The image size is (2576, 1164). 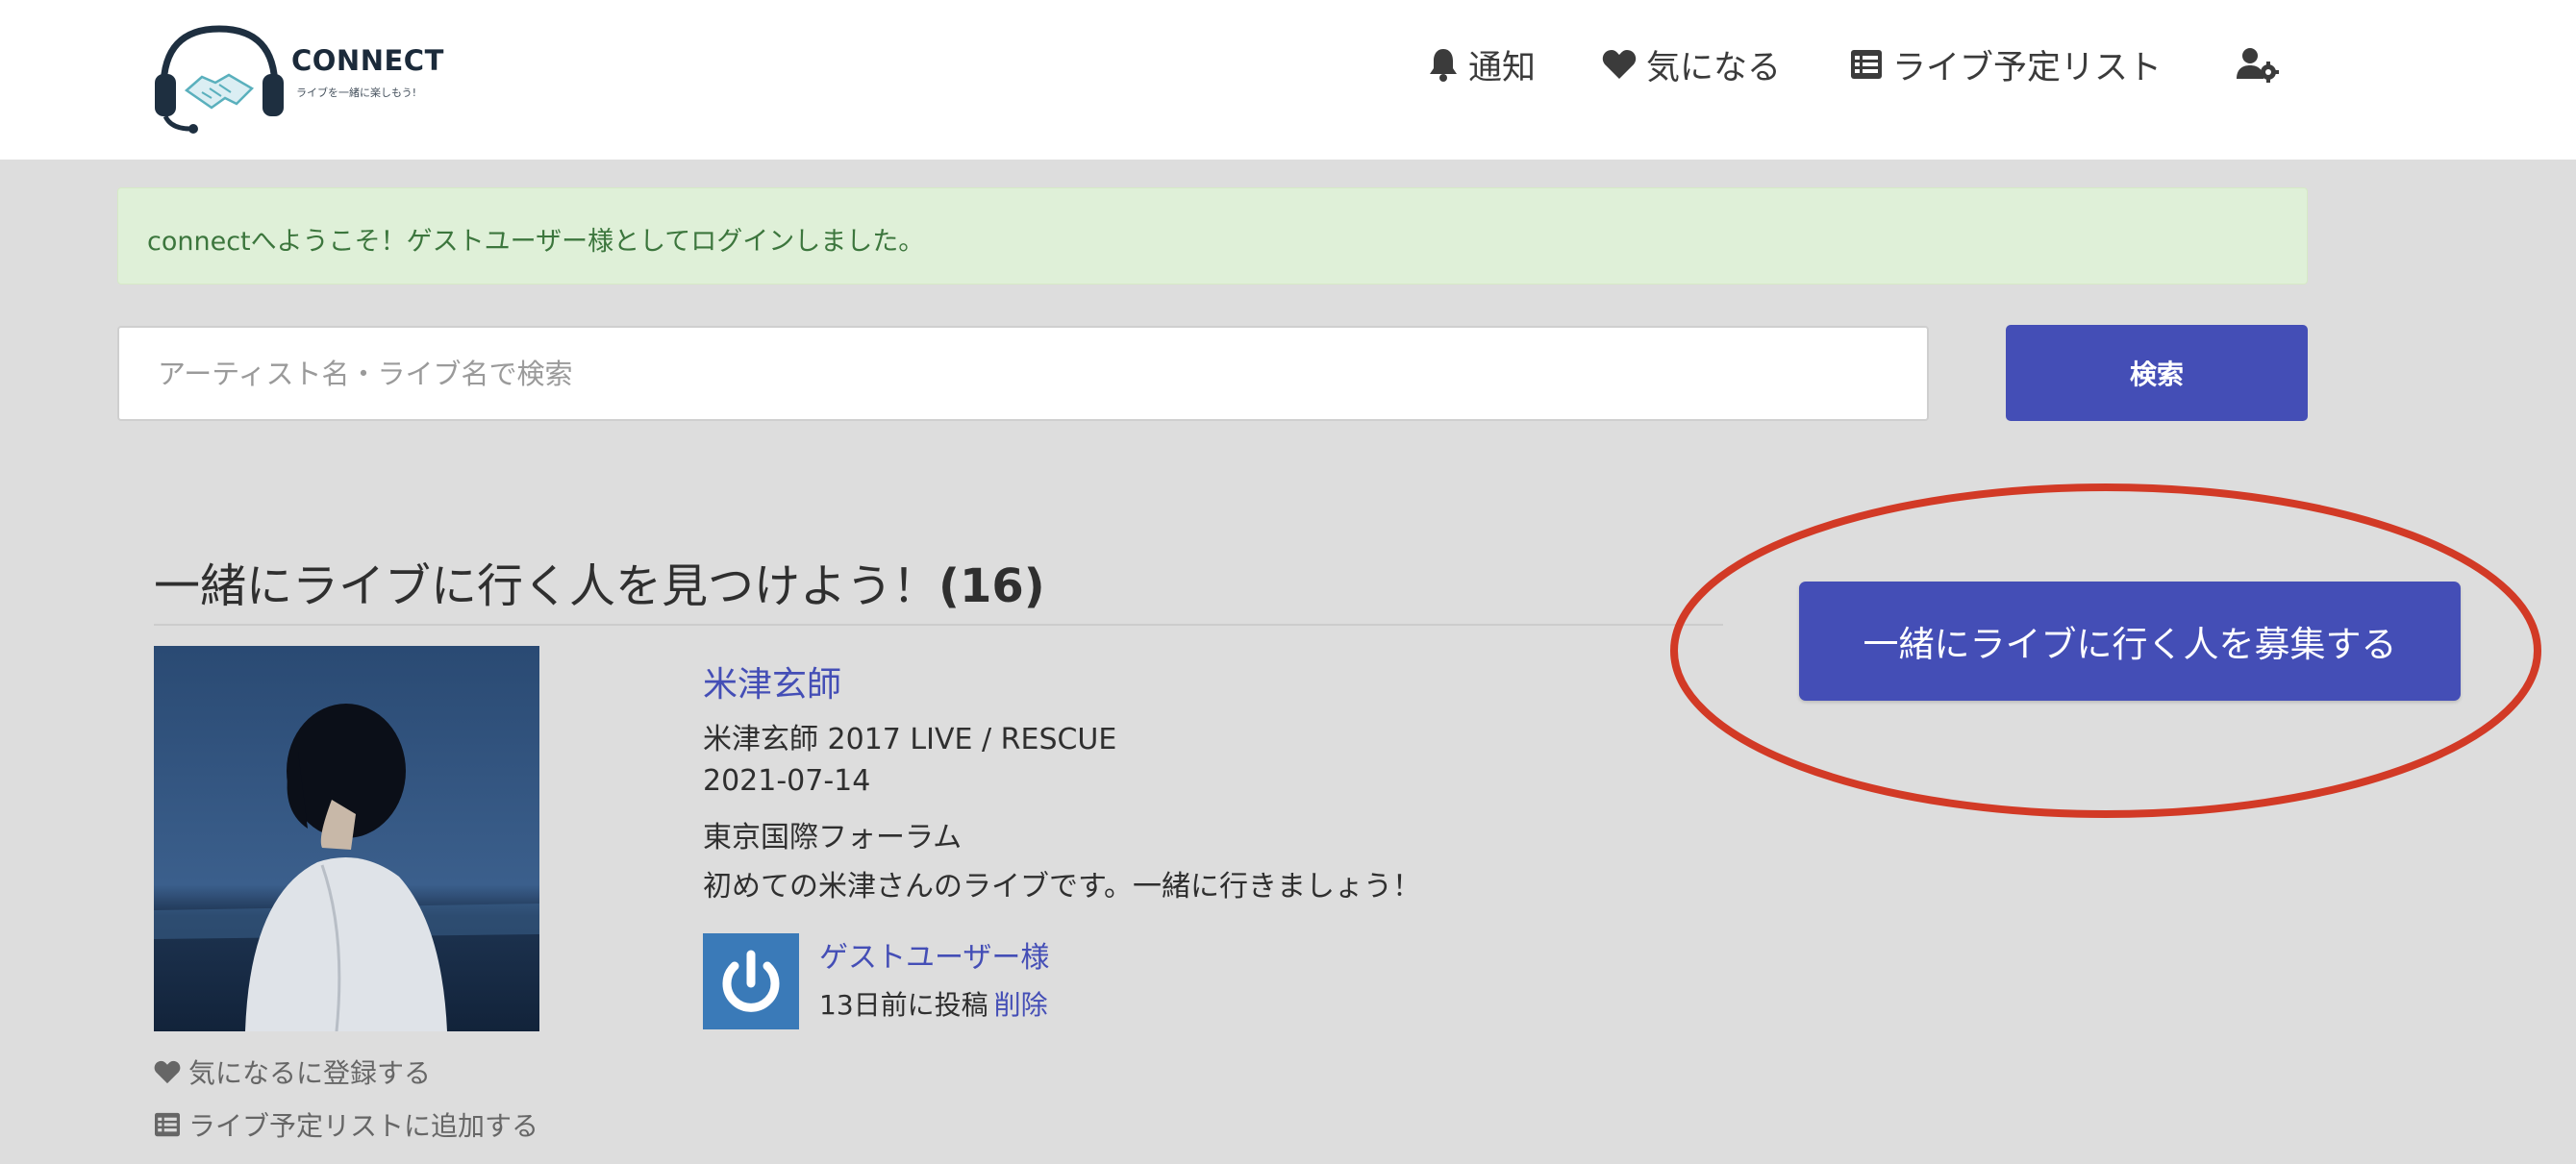 I want to click on recruit-companion-button: 一緒にライブに行く人を募集する, so click(x=2130, y=642).